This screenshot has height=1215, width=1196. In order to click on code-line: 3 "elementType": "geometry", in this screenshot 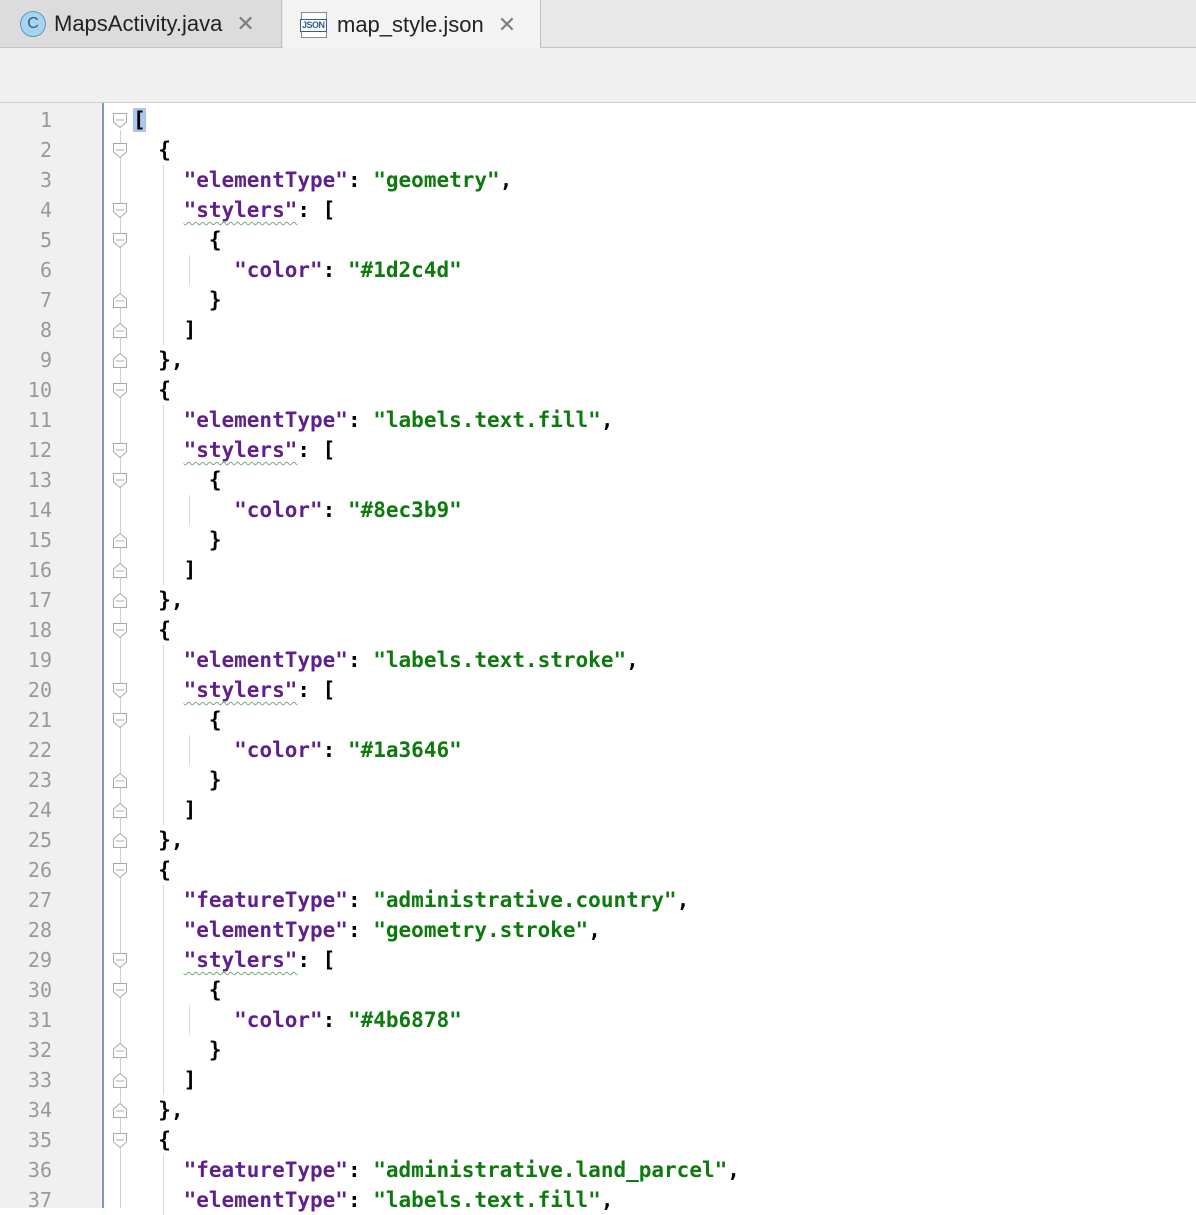, I will do `click(598, 178)`.